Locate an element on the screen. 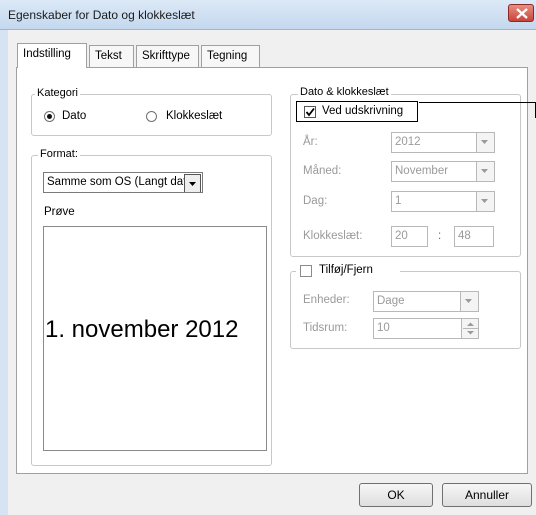  format-select-value: Samme som OS (Langt dato) is located at coordinates (122, 182).